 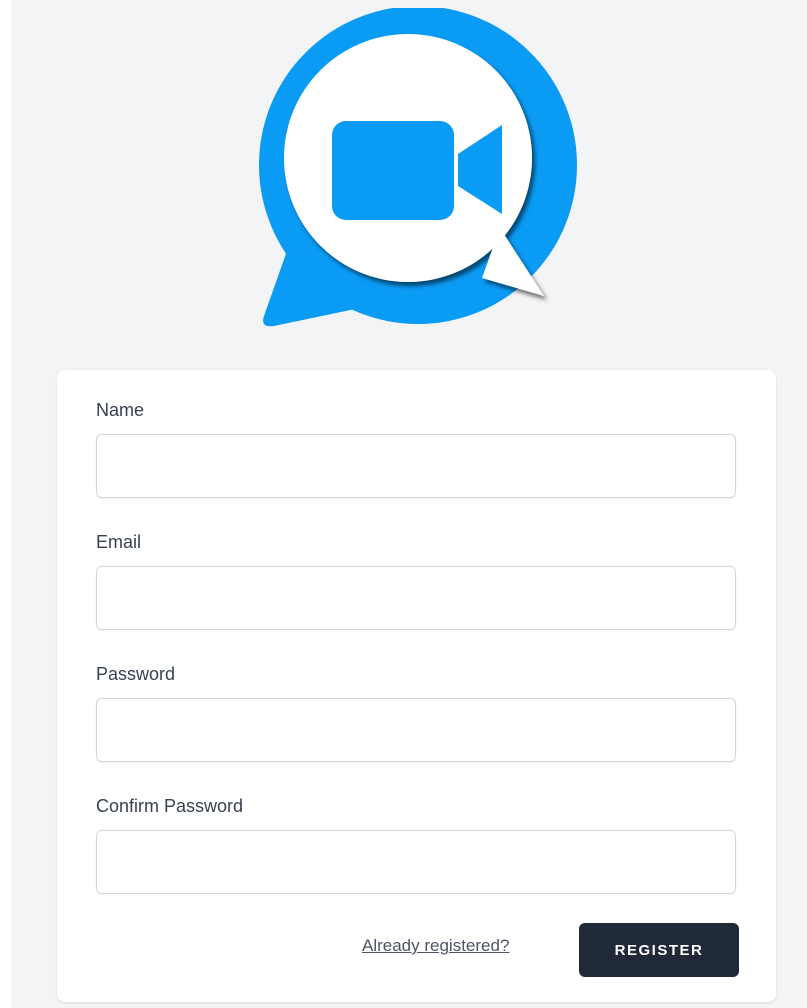 What do you see at coordinates (5, 504) in the screenshot?
I see `left-edge-strip` at bounding box center [5, 504].